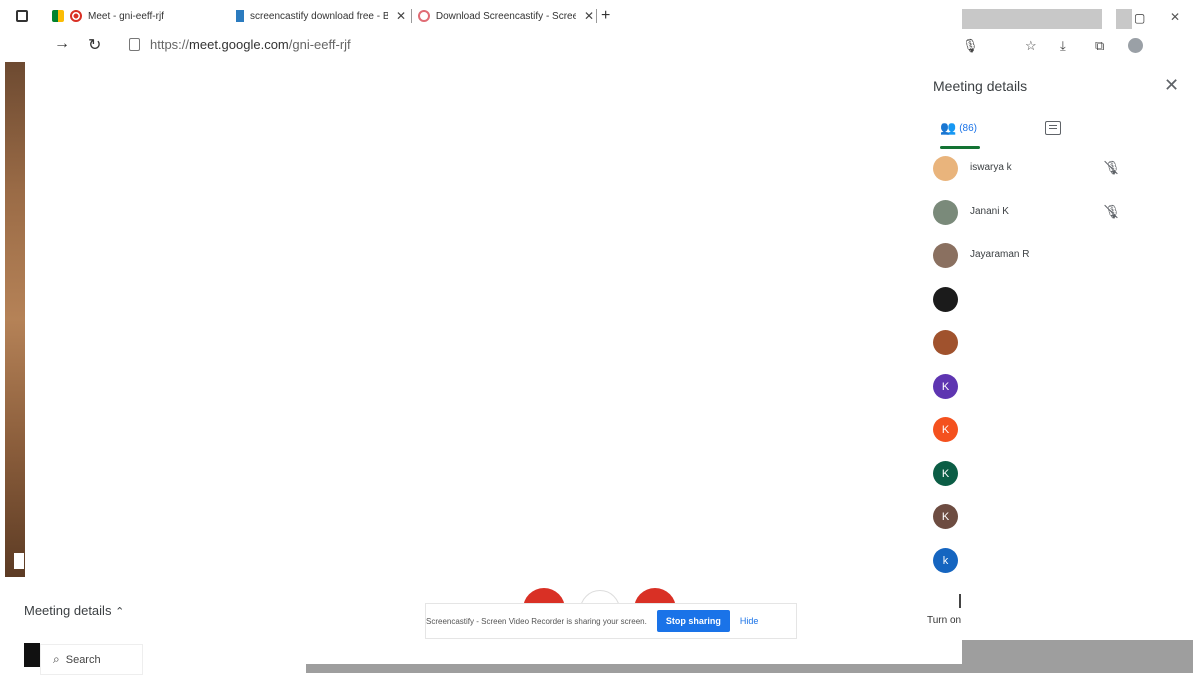 This screenshot has width=1193, height=675. Describe the element at coordinates (319, 16) in the screenshot. I see `tab-title: screencastify download free - Bi` at that location.